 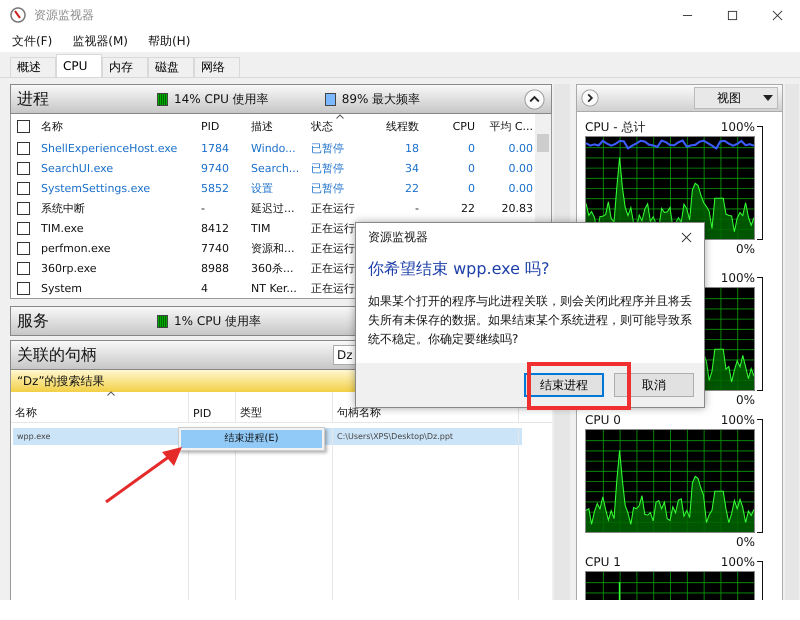 What do you see at coordinates (62, 288) in the screenshot?
I see `table-cell-text: System` at bounding box center [62, 288].